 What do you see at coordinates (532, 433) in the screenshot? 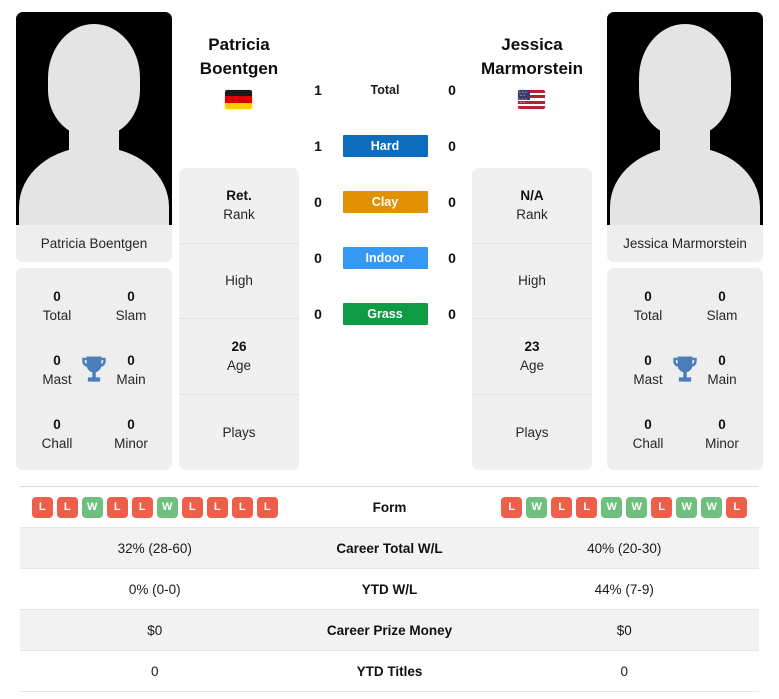
I see `info-row-plays-right: Plays` at bounding box center [532, 433].